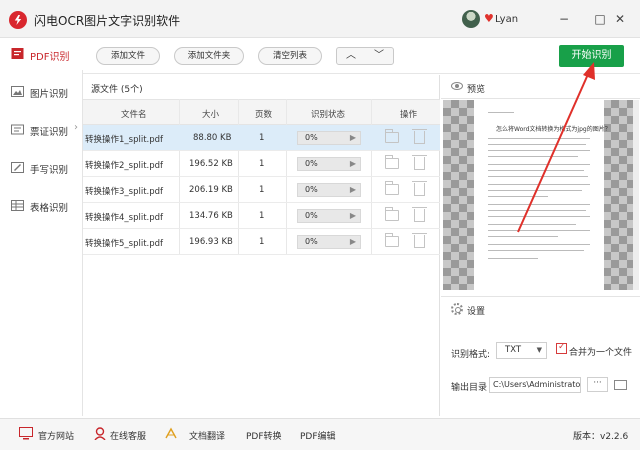 The width and height of the screenshot is (640, 450). I want to click on chevron-right-icon: ›, so click(76, 127).